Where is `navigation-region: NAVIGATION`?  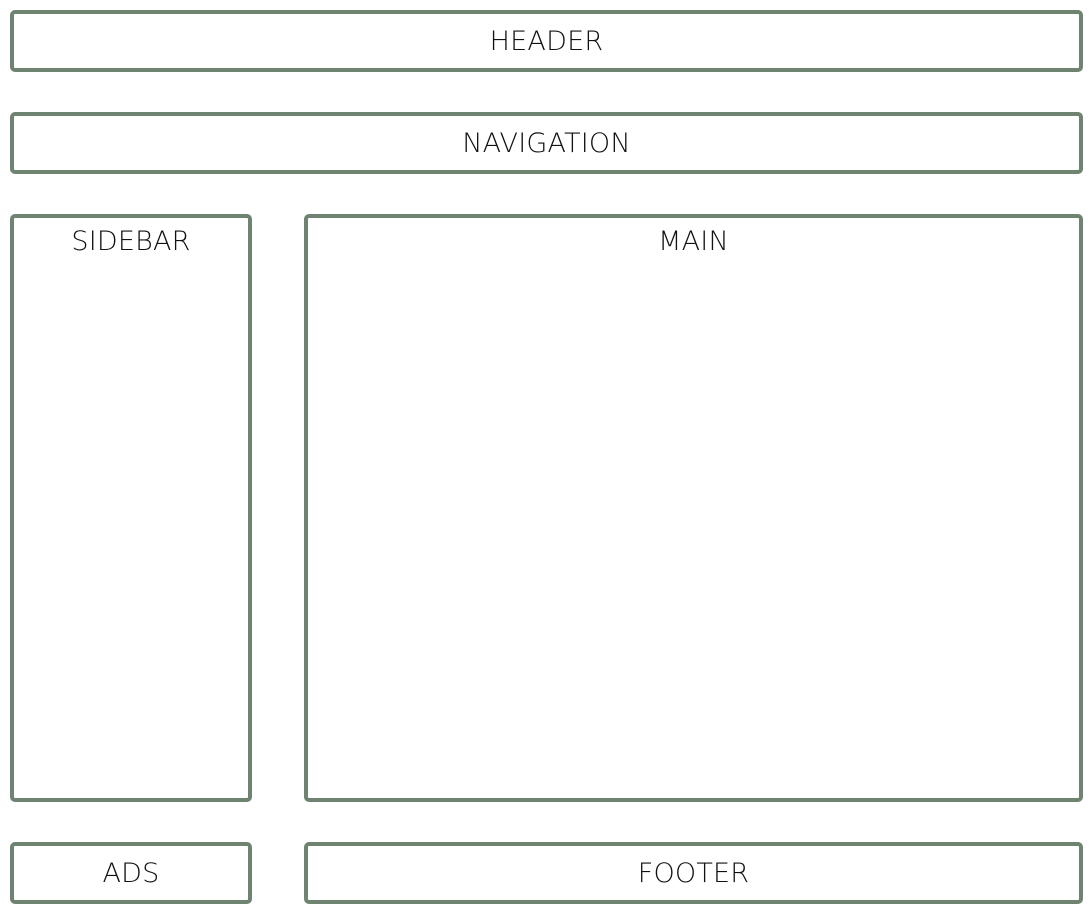
navigation-region: NAVIGATION is located at coordinates (546, 143).